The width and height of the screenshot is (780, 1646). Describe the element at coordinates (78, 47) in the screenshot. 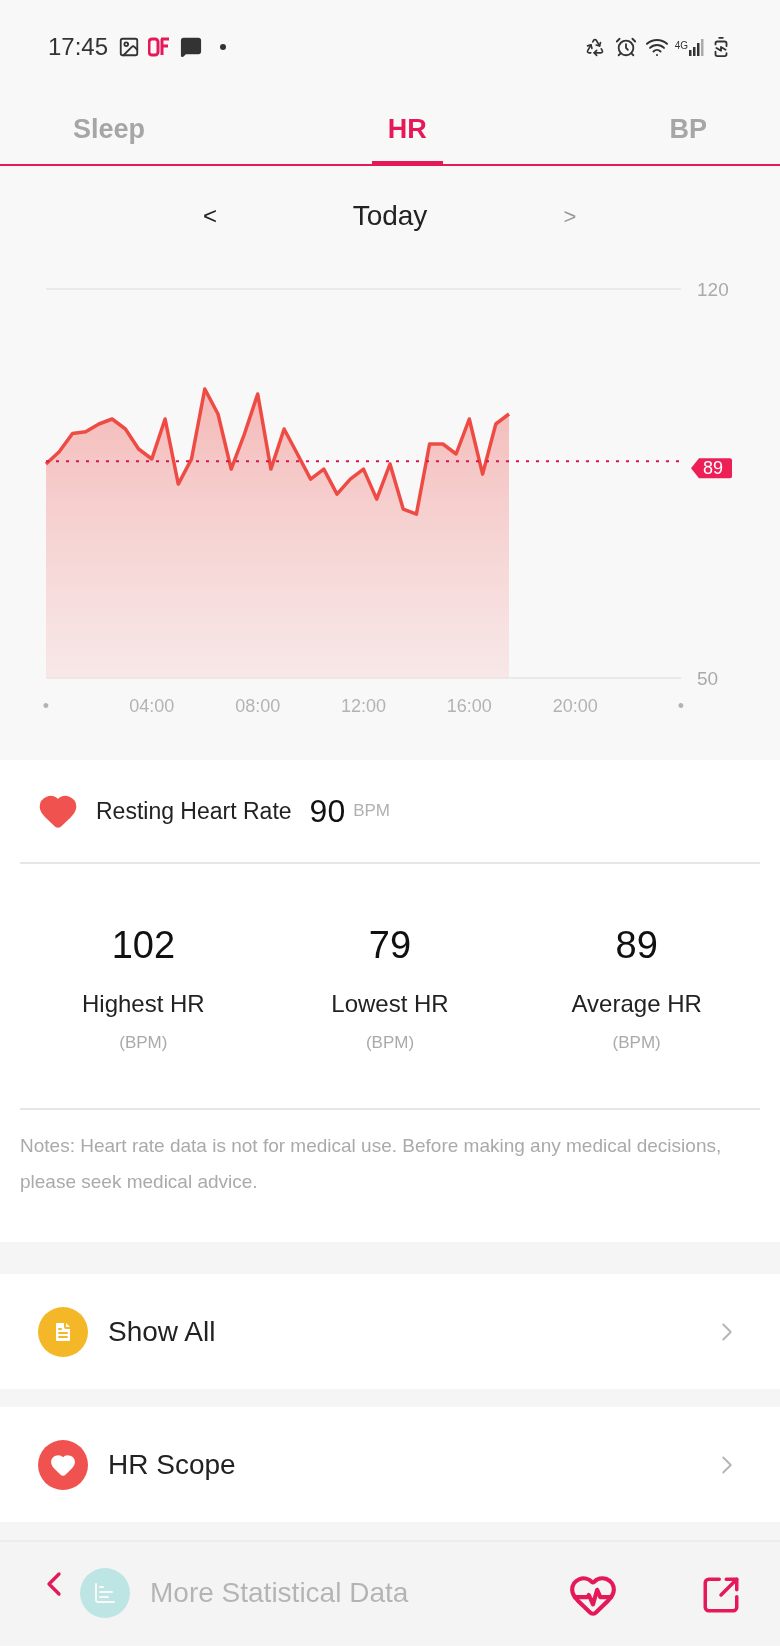

I see `status-time: 17:45` at that location.